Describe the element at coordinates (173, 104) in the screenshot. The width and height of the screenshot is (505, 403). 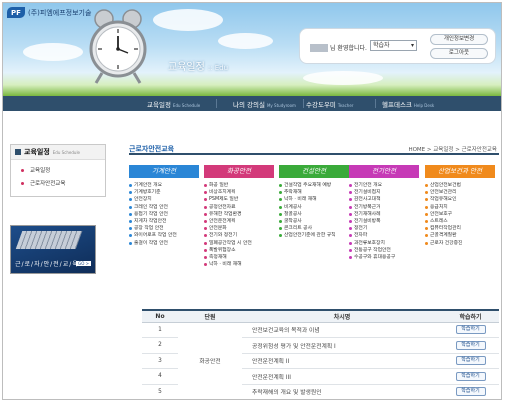
I see `nav-edu-schedule: 교육일정 Edu Schedule` at that location.